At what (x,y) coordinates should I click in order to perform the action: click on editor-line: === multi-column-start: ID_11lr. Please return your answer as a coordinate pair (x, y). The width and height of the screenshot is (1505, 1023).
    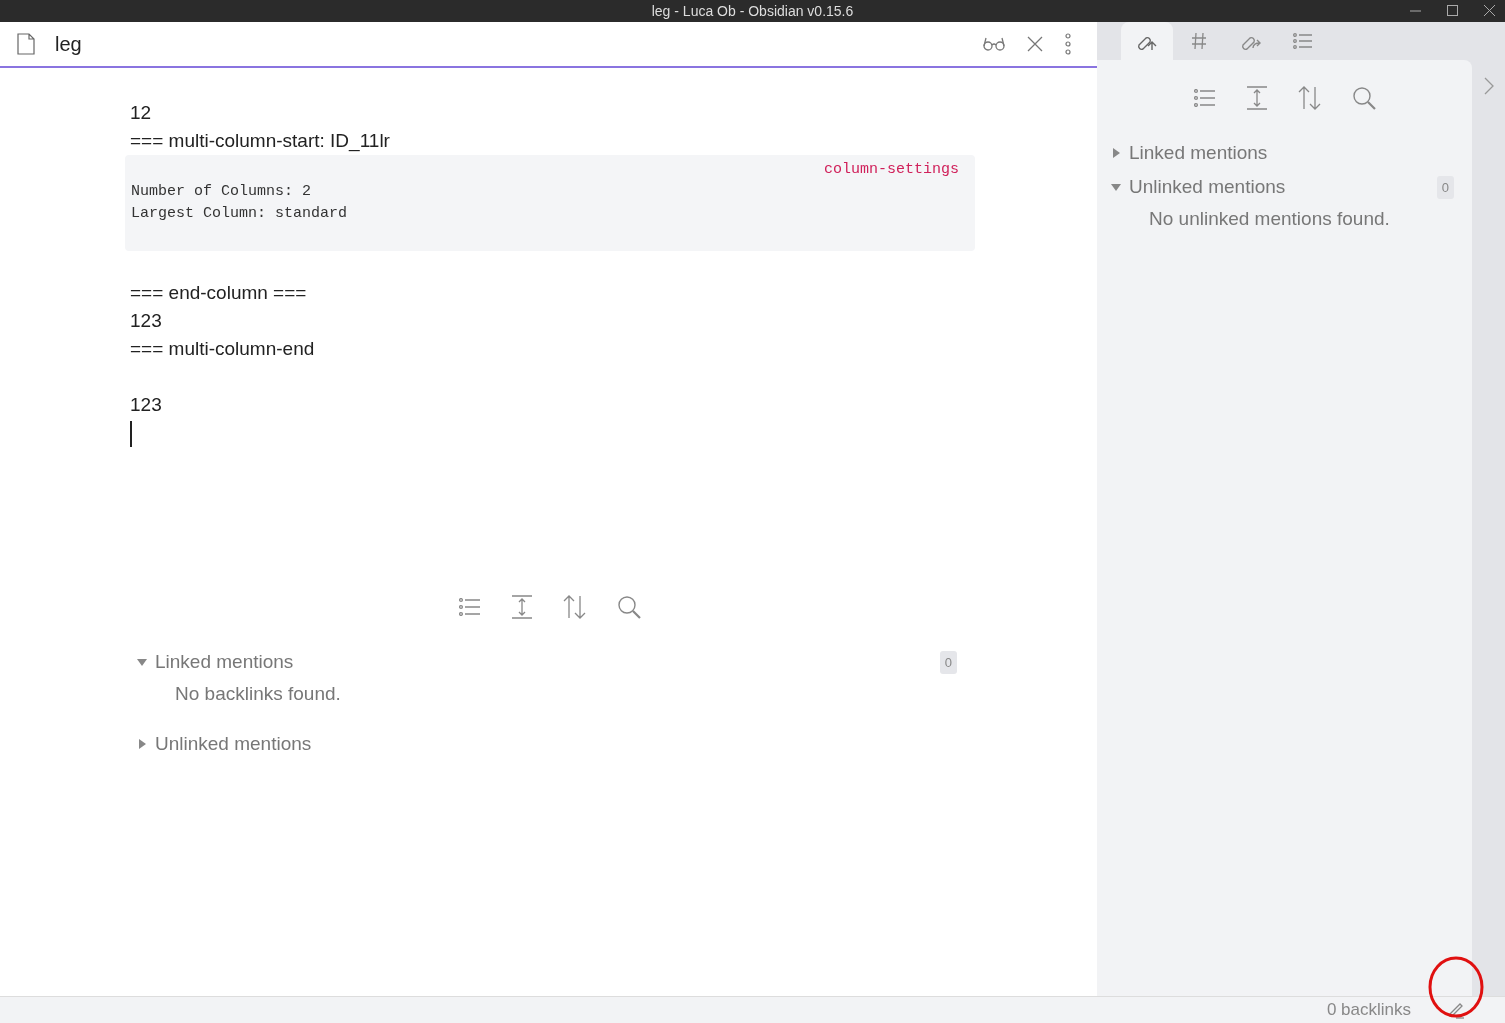
    Looking at the image, I should click on (260, 141).